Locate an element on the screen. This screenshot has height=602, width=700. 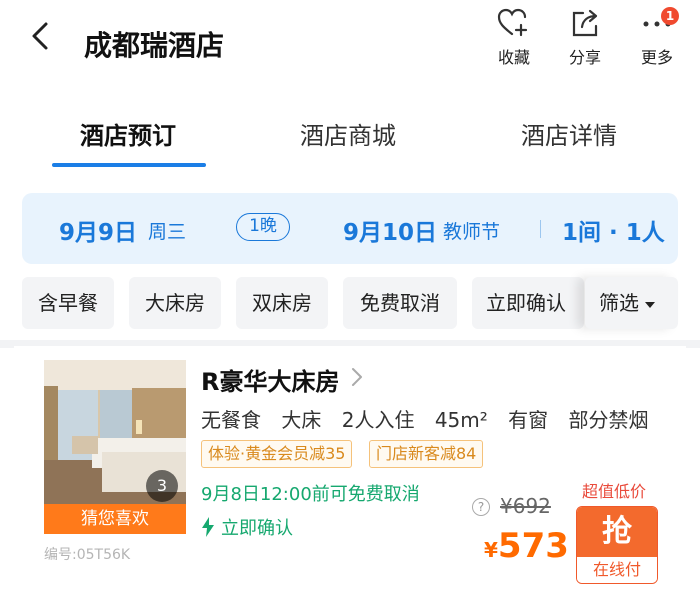
tab-details: 酒店详情 is located at coordinates (569, 133).